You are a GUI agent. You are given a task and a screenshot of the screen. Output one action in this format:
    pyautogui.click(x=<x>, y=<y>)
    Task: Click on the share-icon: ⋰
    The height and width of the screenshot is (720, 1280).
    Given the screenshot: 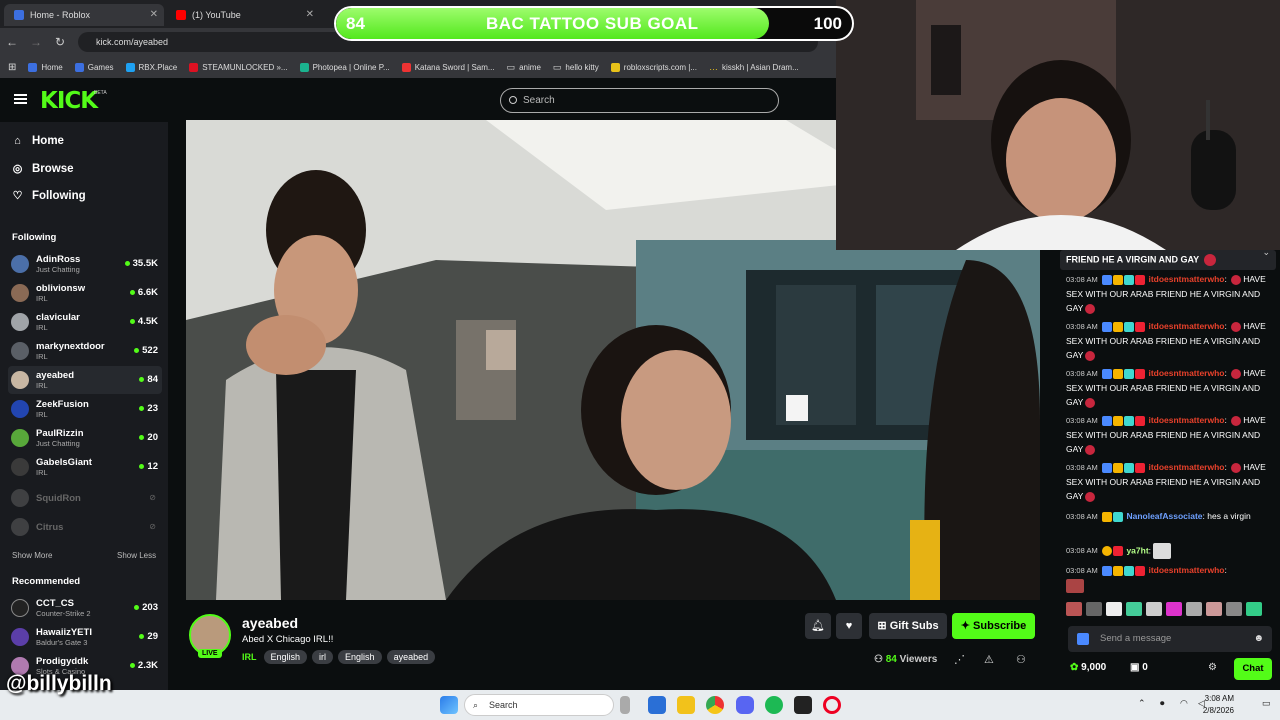 What is the action you would take?
    pyautogui.click(x=959, y=659)
    